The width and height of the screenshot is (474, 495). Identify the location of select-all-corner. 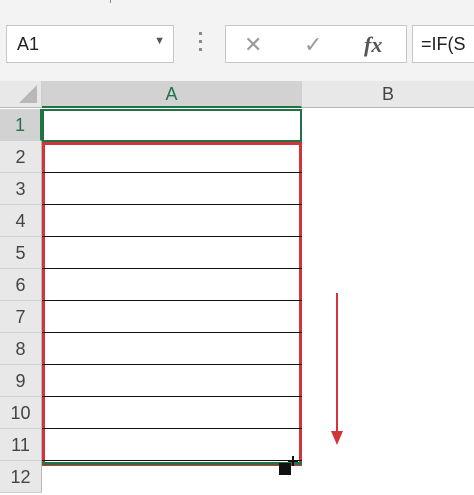
(21, 94).